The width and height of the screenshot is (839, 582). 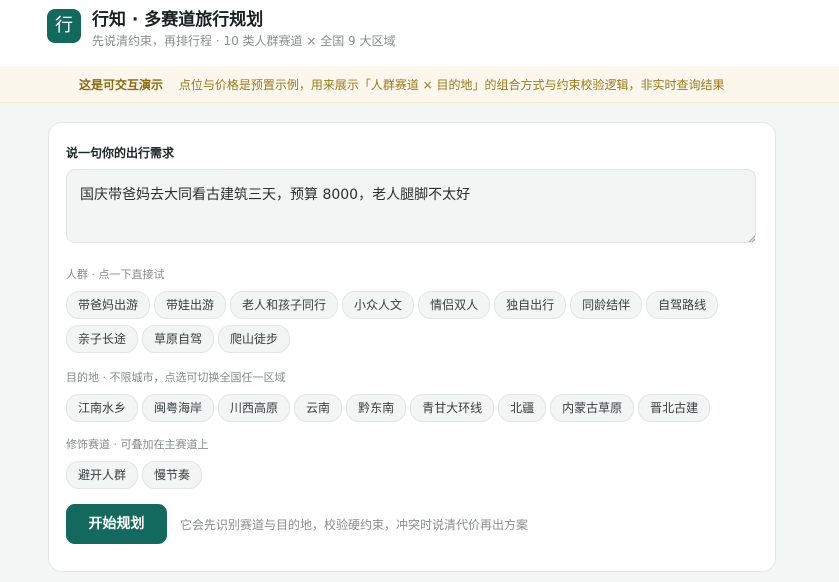 I want to click on request-input: 国庆带爸妈去大同看古建筑三天，预算 8000，老人腿脚不太好, so click(x=411, y=206).